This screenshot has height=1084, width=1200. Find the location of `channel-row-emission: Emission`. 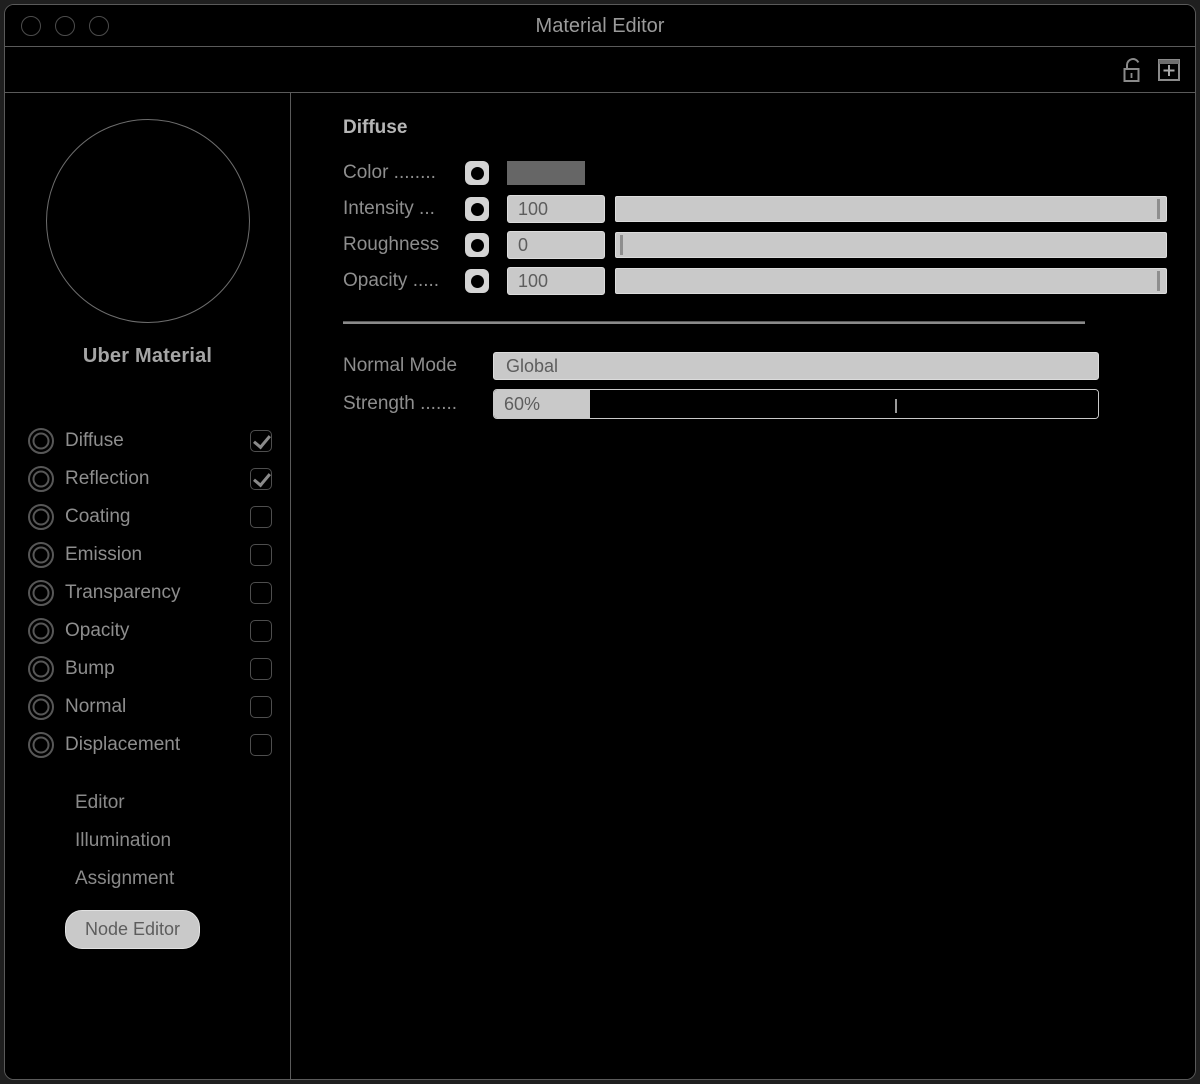

channel-row-emission: Emission is located at coordinates (149, 555).